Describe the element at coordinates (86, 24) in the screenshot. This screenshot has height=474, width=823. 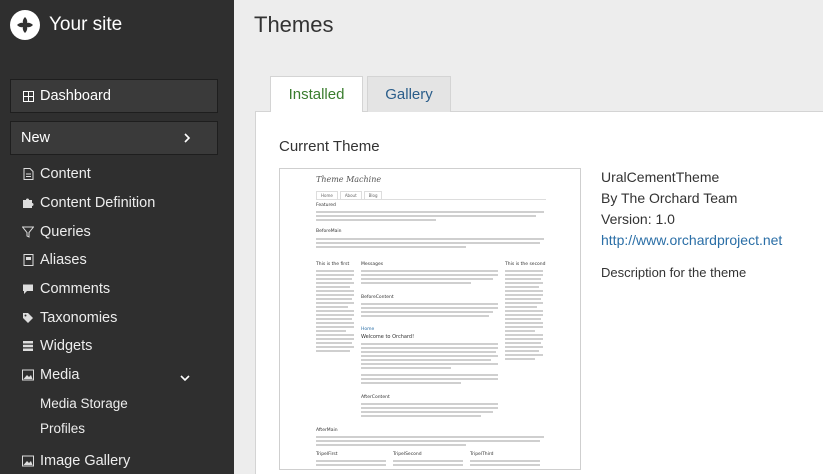
I see `site-title: Your site` at that location.